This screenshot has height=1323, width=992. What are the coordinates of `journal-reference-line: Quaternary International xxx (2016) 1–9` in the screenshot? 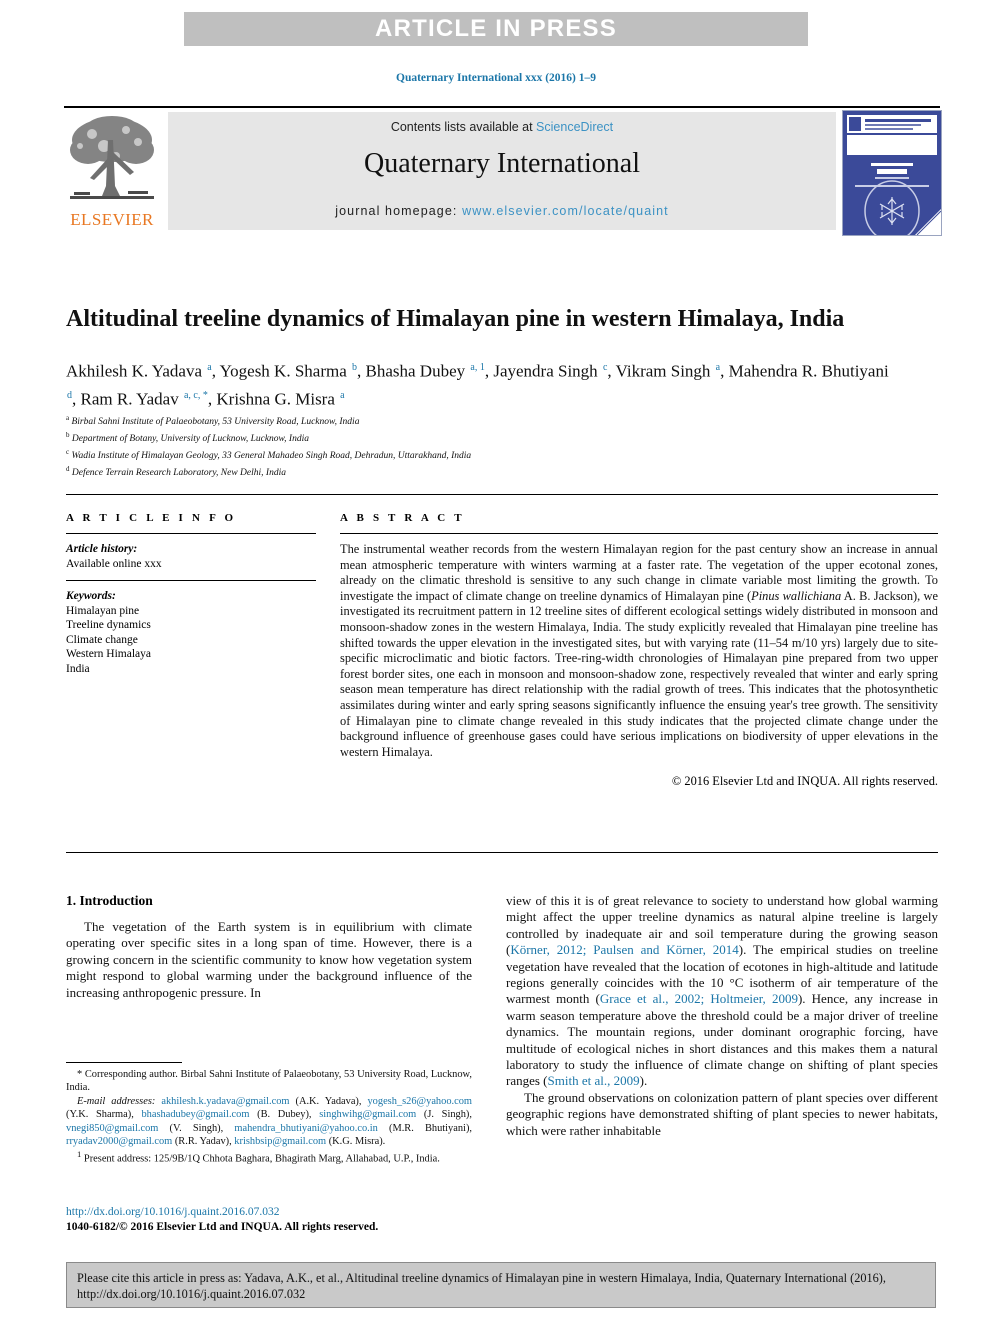 It's located at (496, 78).